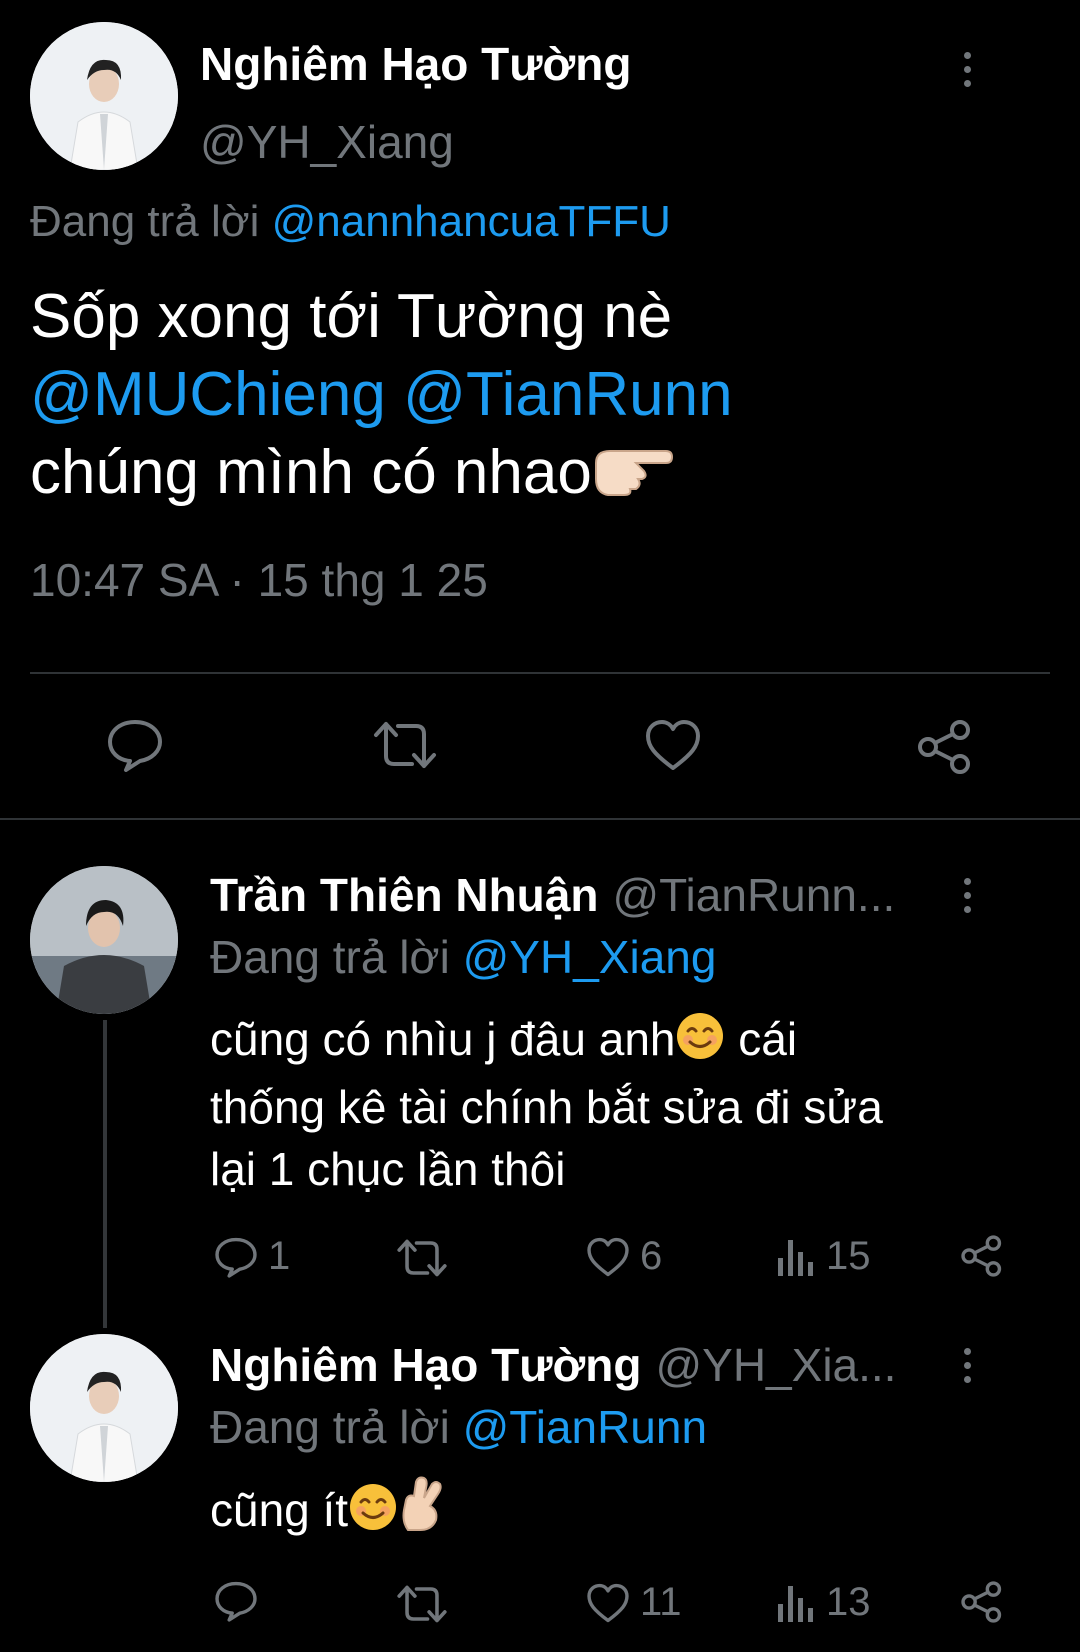 Image resolution: width=1080 pixels, height=1652 pixels. What do you see at coordinates (388, 1169) in the screenshot?
I see `reply-body-line-3: lại 1 chục lần thôi` at bounding box center [388, 1169].